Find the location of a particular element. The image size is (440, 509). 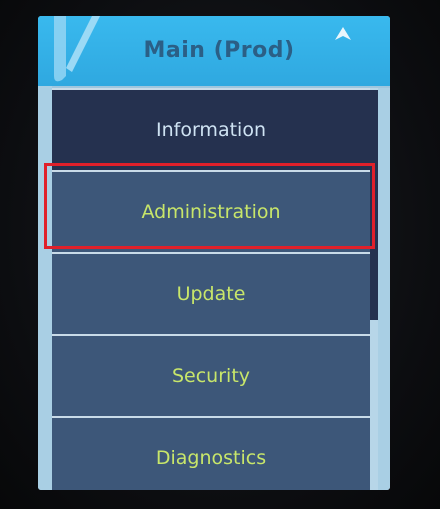

menu-item-label: Administration is located at coordinates (211, 212).